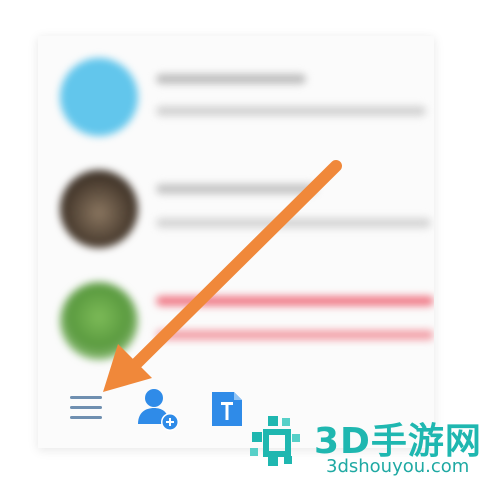  I want to click on watermark-url: 3dshouyou.com, so click(398, 466).